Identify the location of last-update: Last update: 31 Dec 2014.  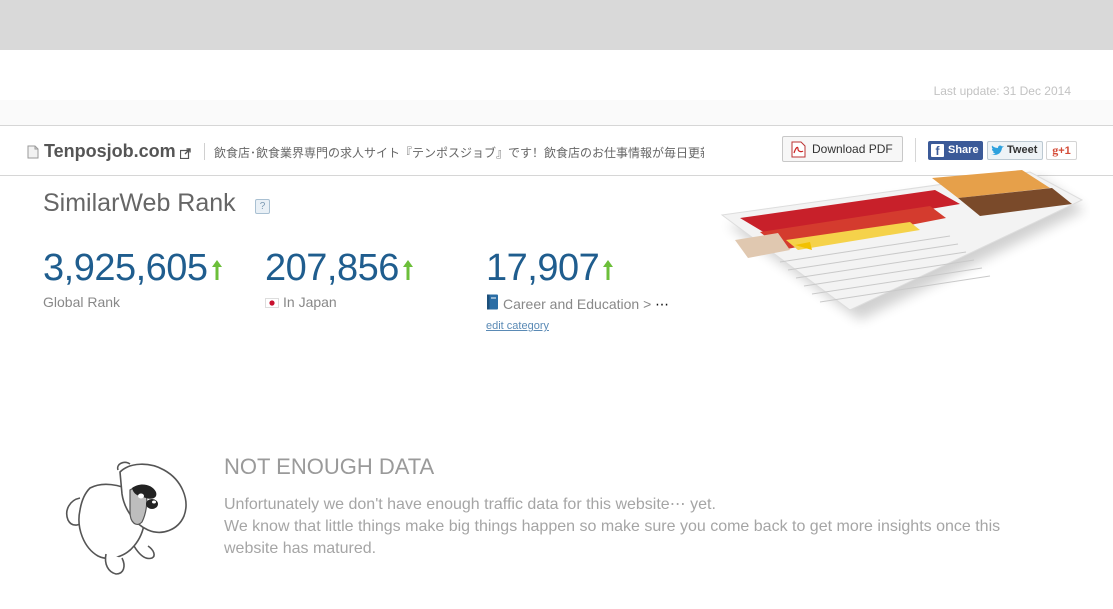
(1002, 91).